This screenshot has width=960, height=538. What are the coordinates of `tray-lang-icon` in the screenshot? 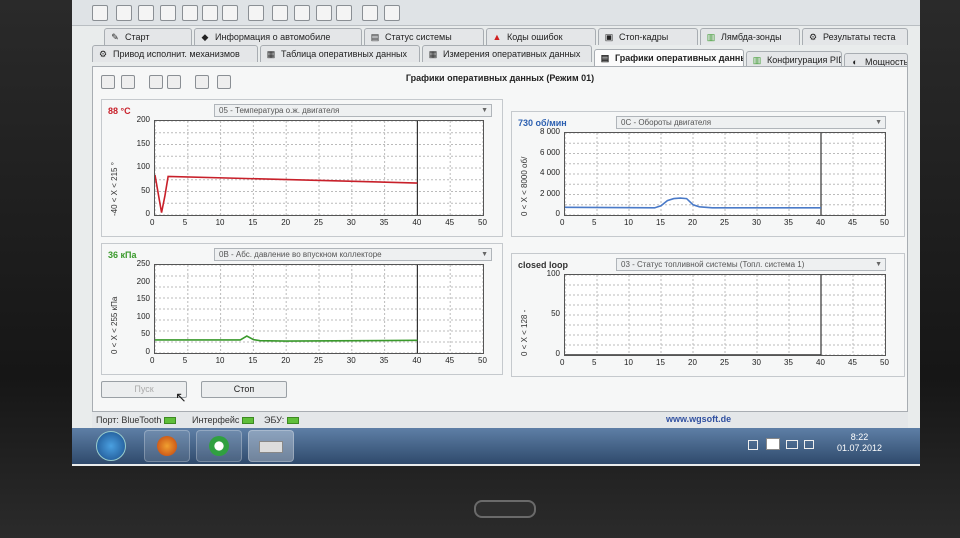 It's located at (773, 444).